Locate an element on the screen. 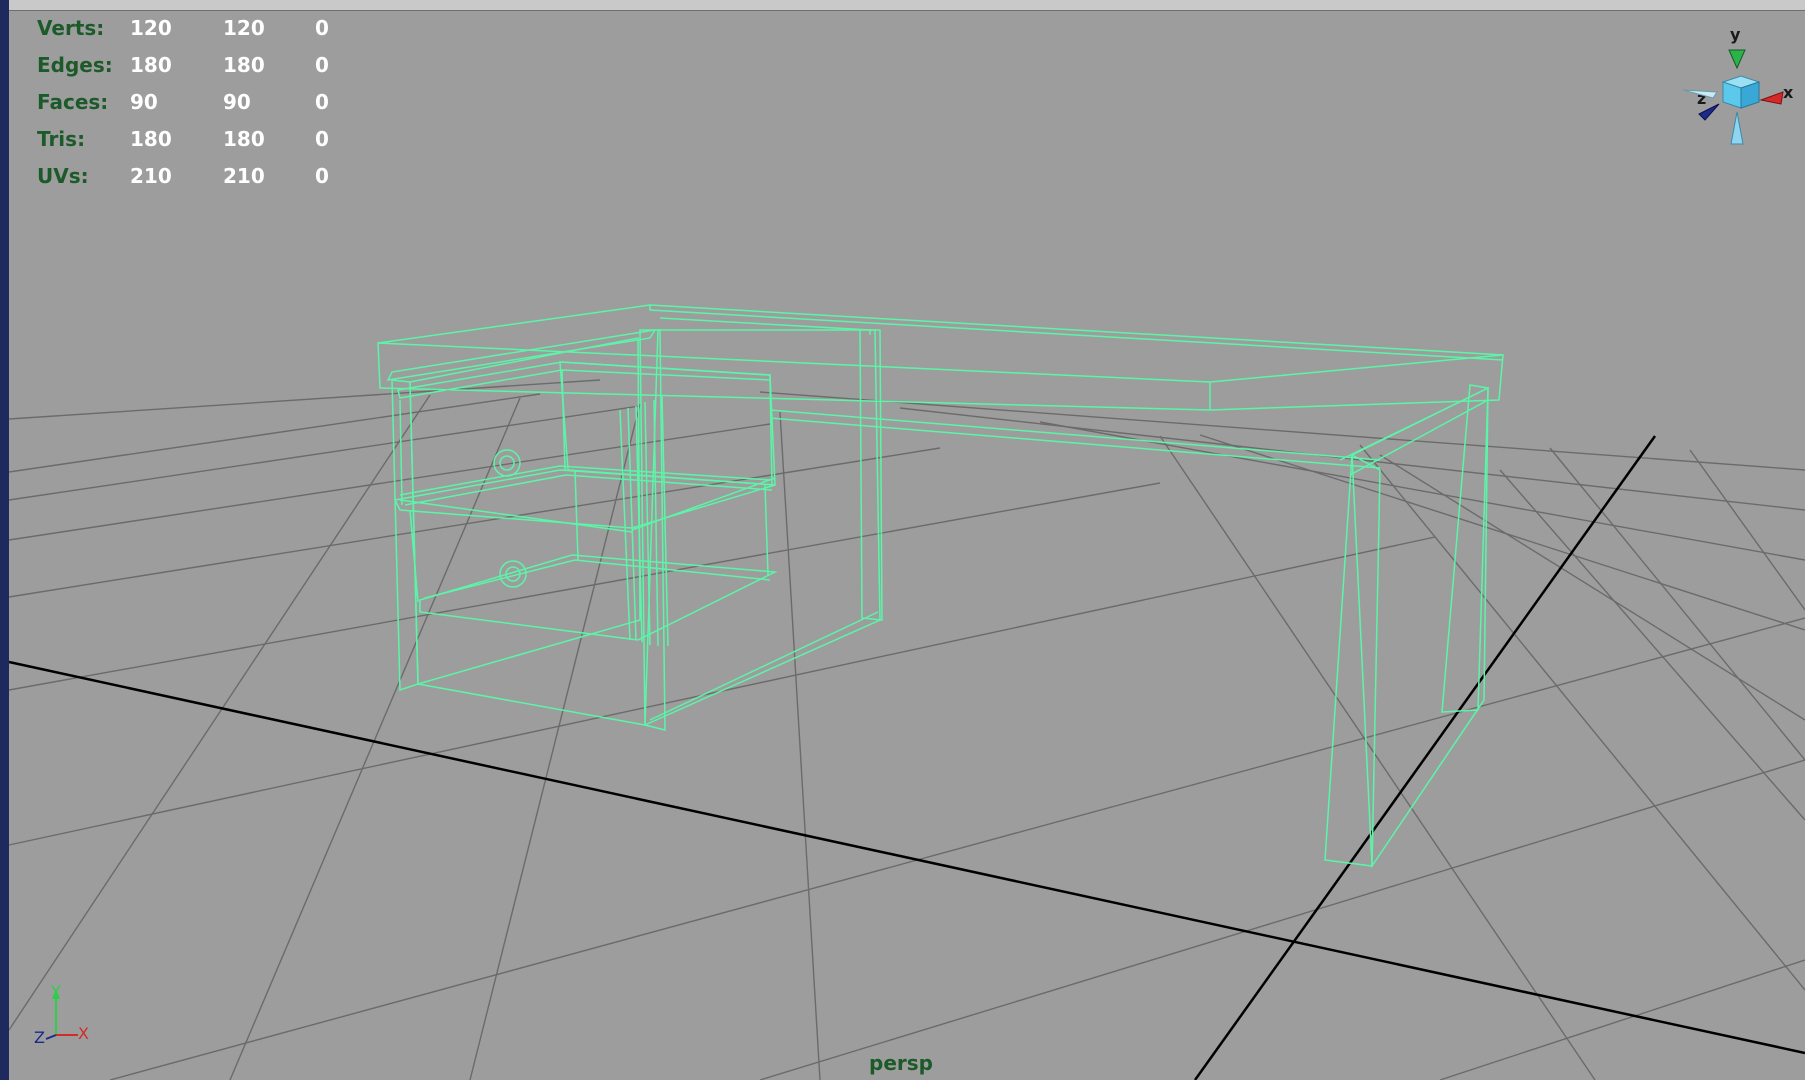 Image resolution: width=1805 pixels, height=1080 pixels. view-cube-gizmo: y x z is located at coordinates (1739, 85).